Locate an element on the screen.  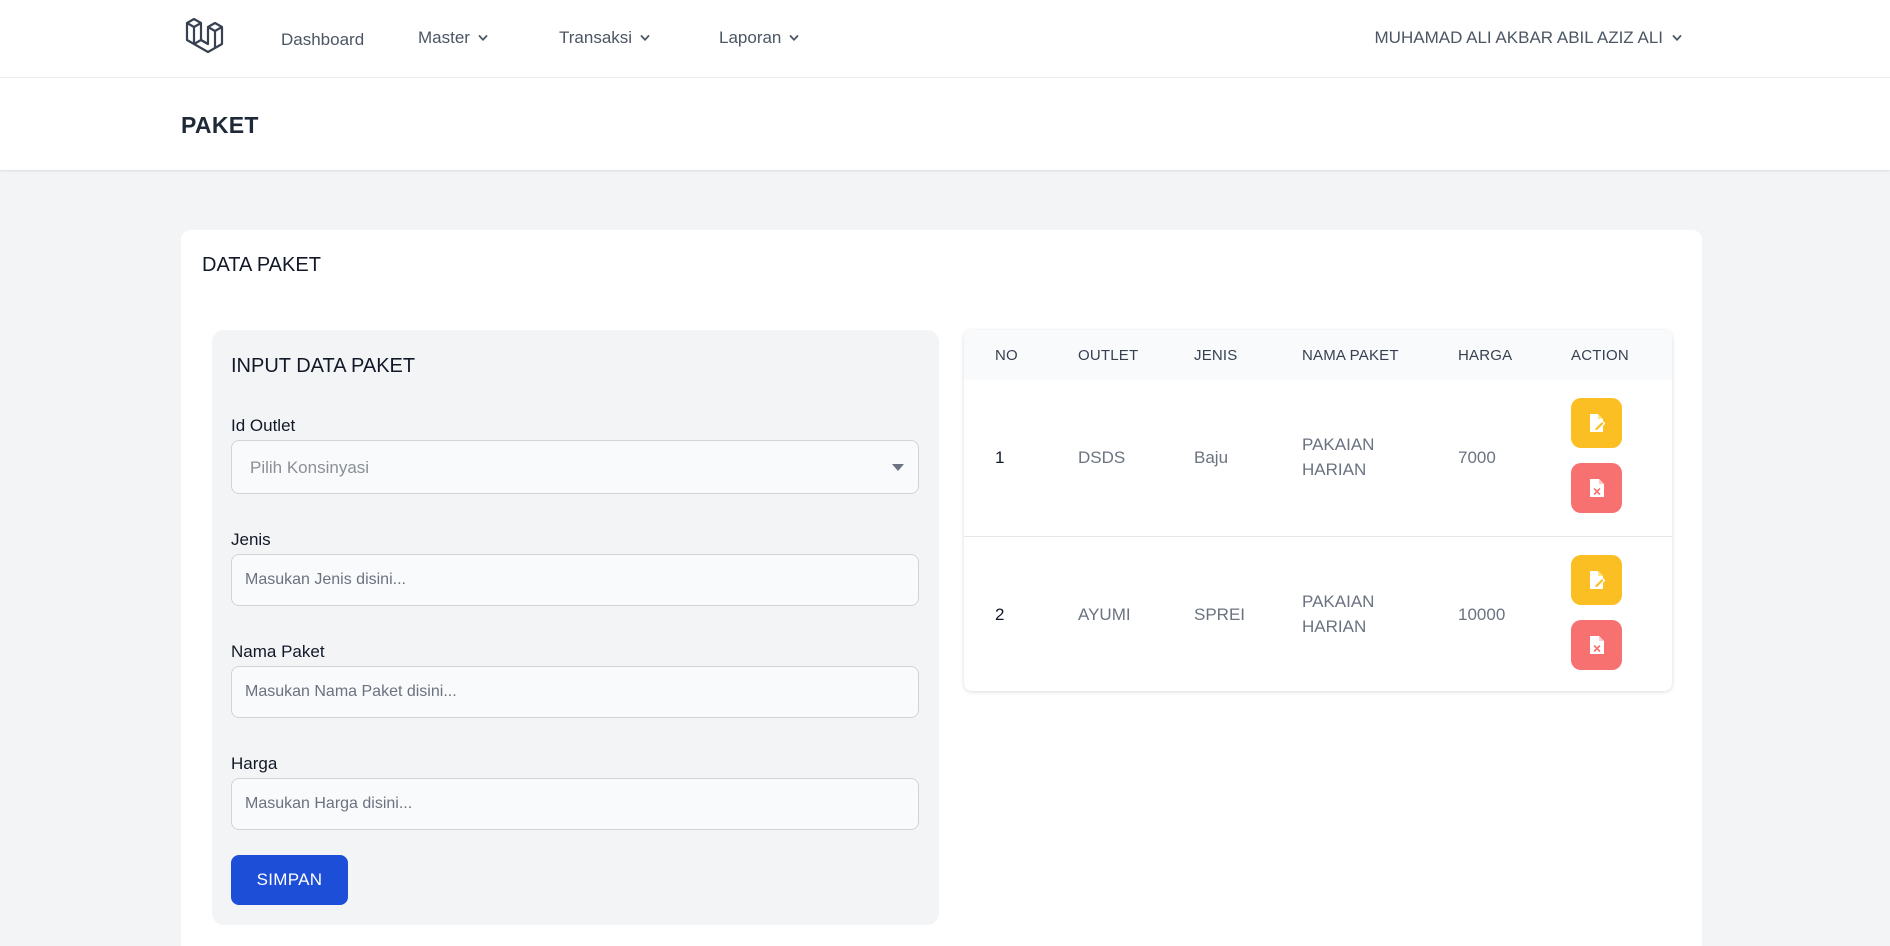
cell-jenis: SPREI is located at coordinates (1220, 614).